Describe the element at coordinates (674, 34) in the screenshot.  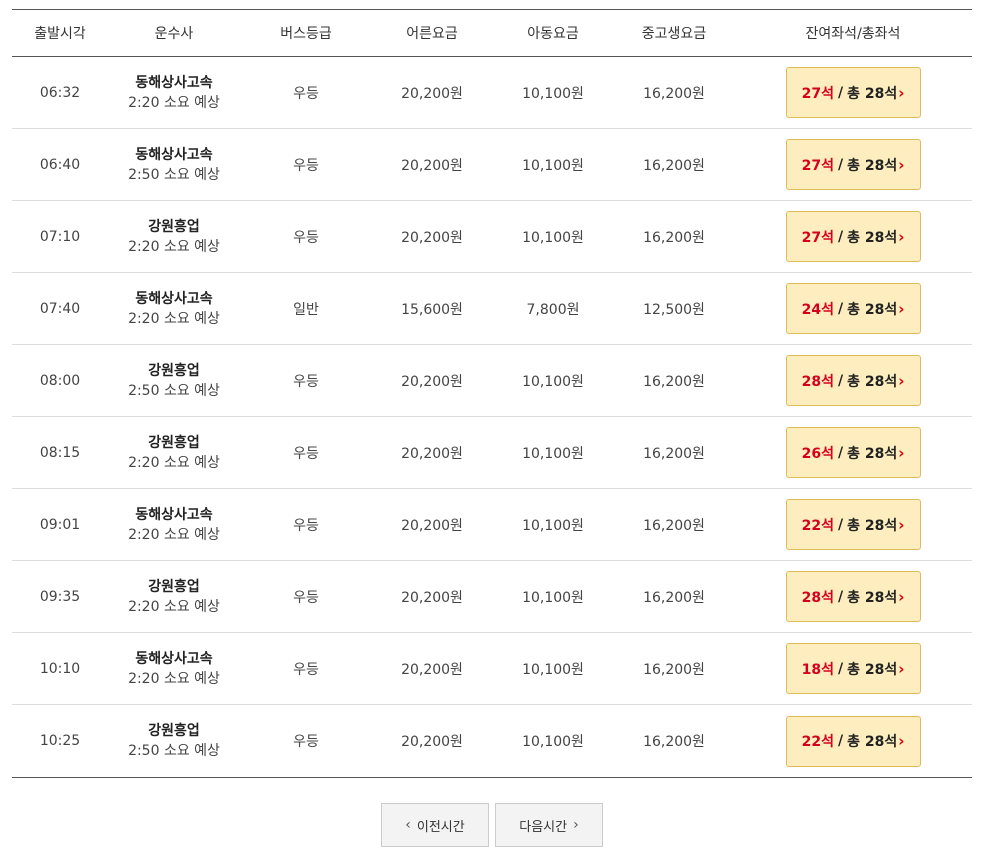
I see `header-teen-fare: 중고생요금` at that location.